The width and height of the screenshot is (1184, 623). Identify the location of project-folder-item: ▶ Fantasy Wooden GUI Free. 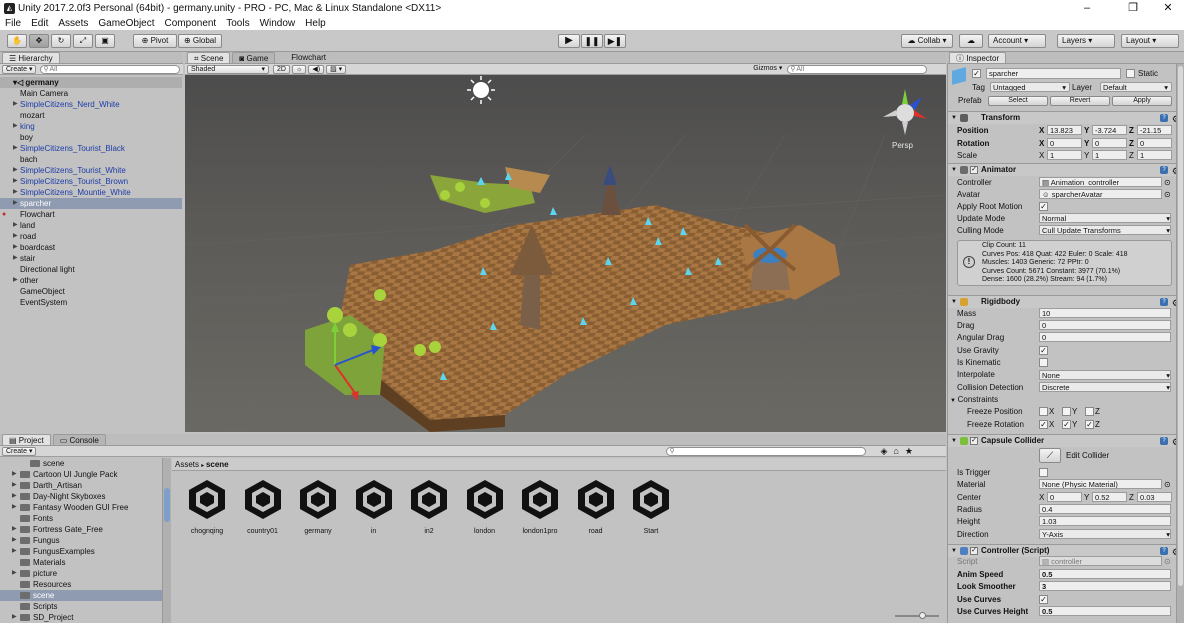
(81, 507).